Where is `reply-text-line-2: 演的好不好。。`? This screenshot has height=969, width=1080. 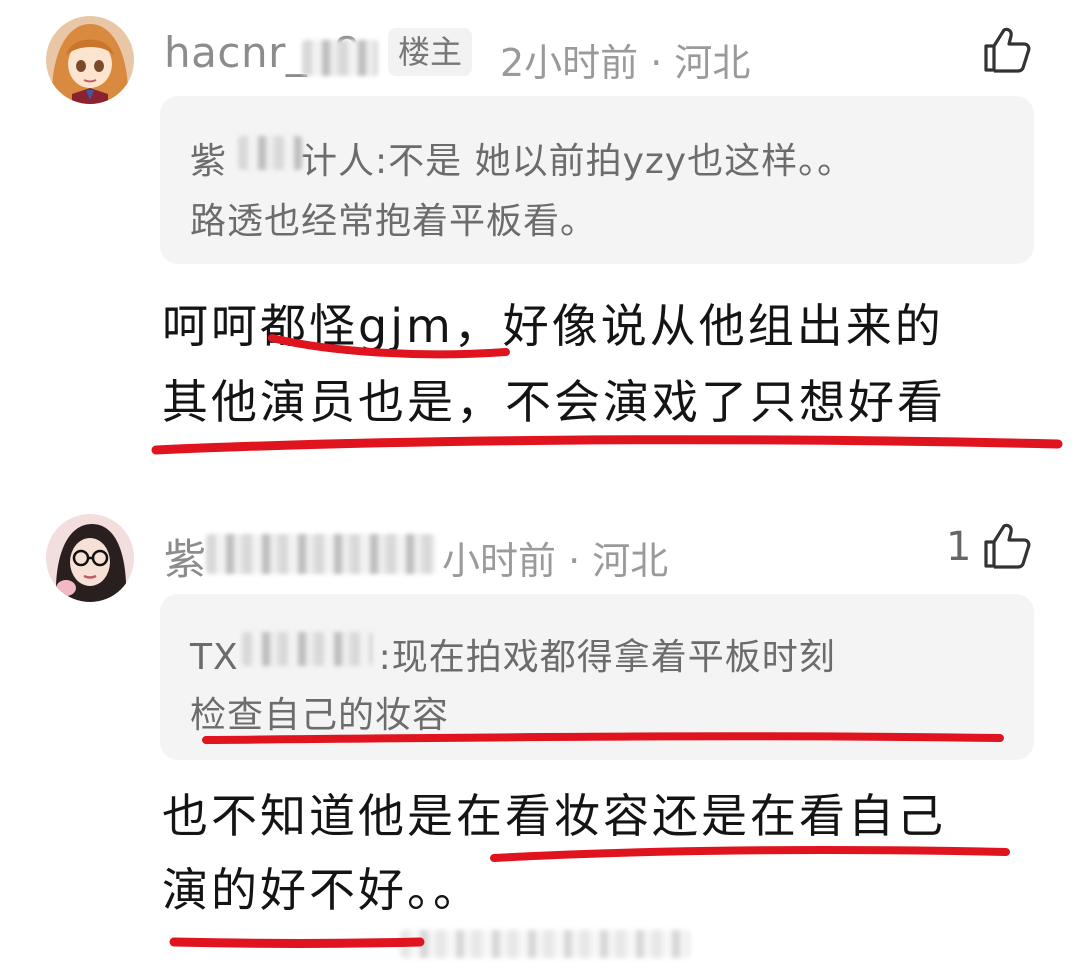
reply-text-line-2: 演的好不好。。 is located at coordinates (322, 890).